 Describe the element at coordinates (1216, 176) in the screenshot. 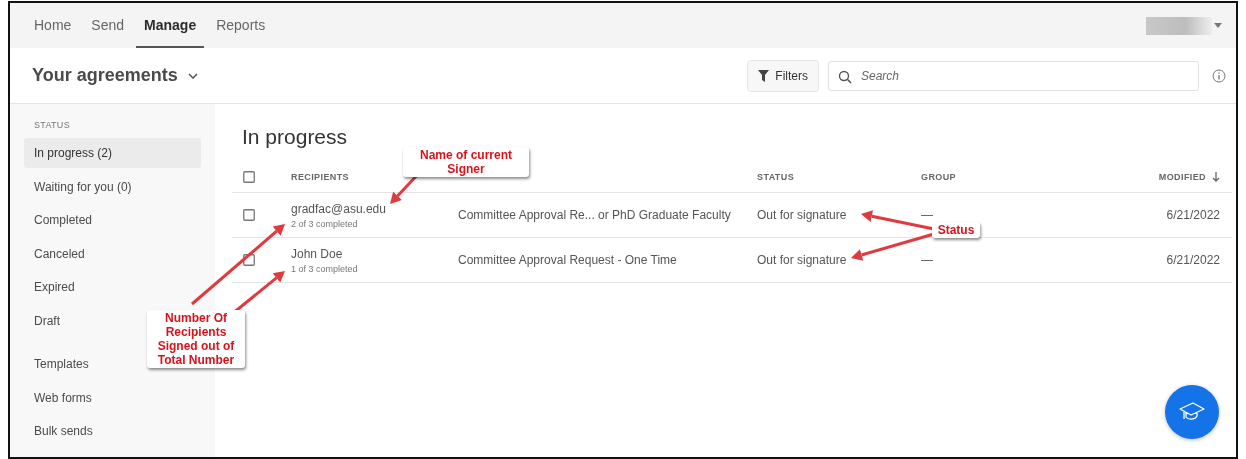

I see `sort-arrow-icon` at that location.